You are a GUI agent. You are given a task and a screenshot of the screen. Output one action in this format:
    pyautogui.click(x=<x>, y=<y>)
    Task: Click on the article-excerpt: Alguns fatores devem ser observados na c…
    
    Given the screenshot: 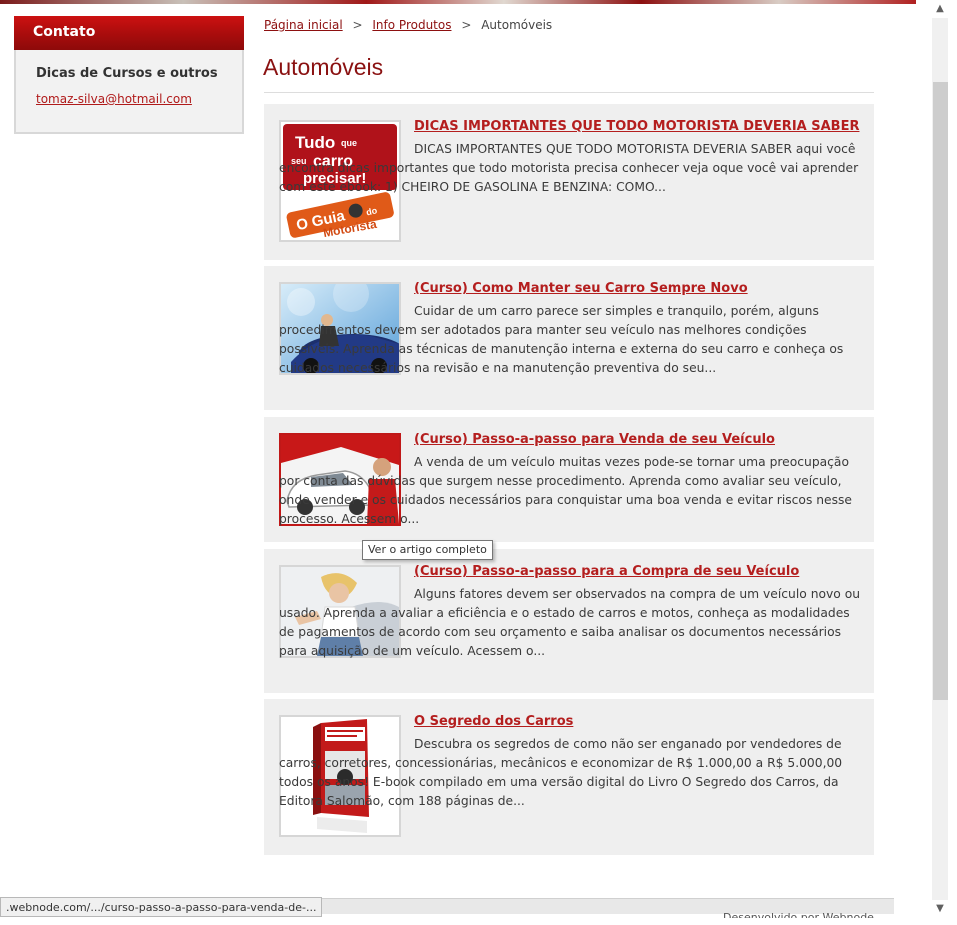 What is the action you would take?
    pyautogui.click(x=570, y=622)
    